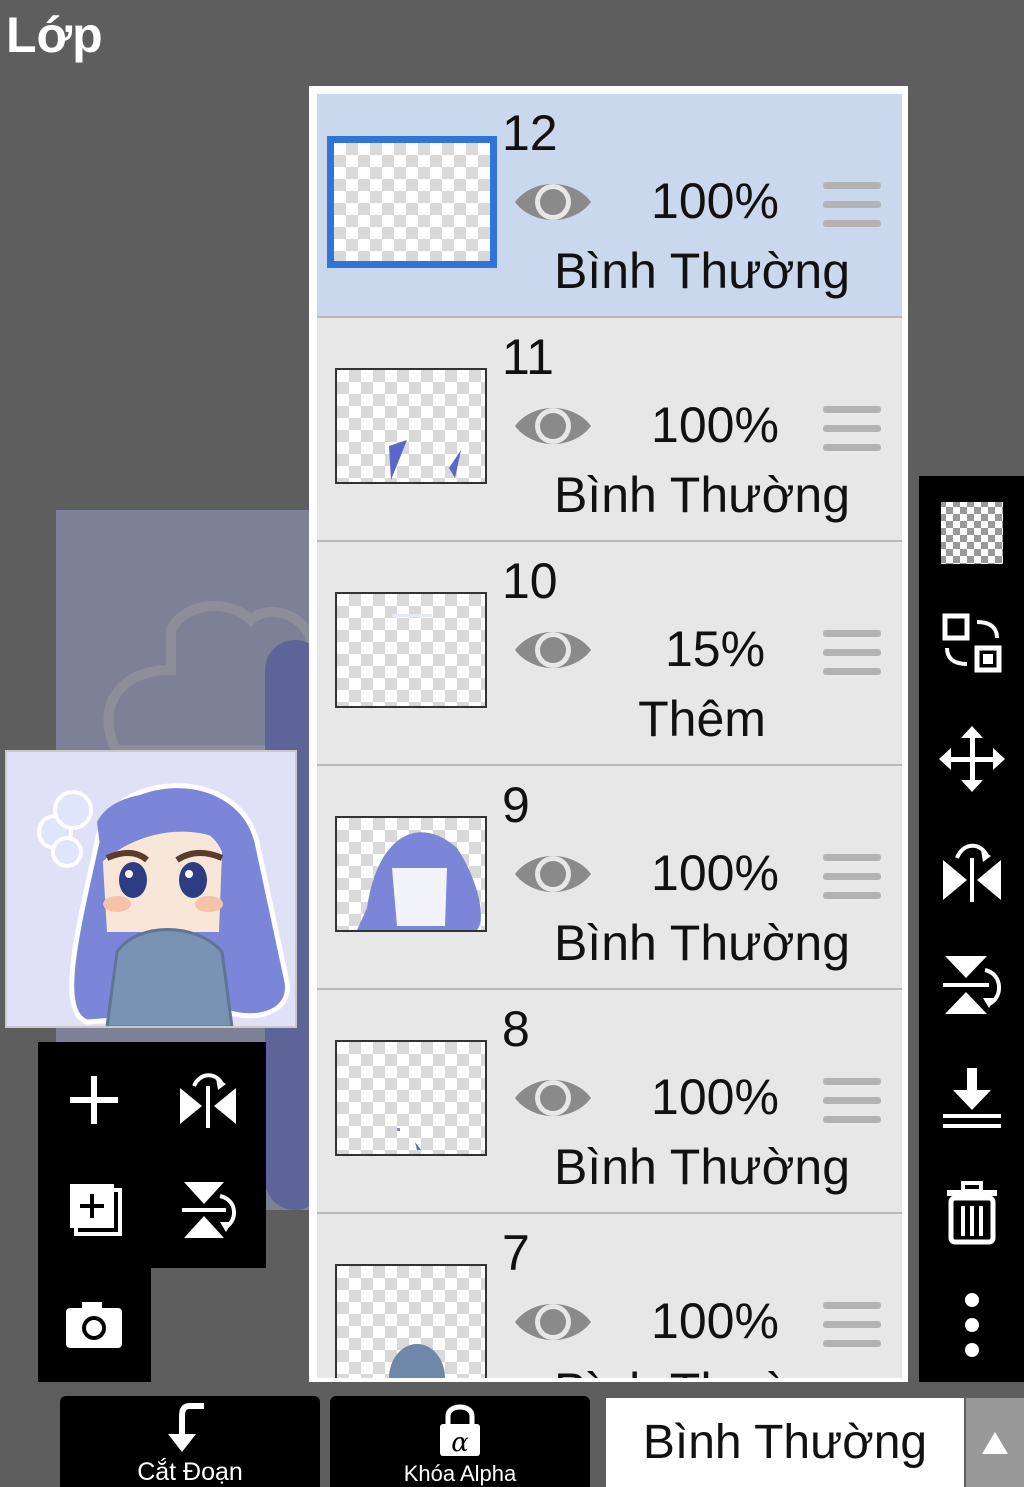  I want to click on layer-row-9: 9 100% Bình Thường, so click(609, 878).